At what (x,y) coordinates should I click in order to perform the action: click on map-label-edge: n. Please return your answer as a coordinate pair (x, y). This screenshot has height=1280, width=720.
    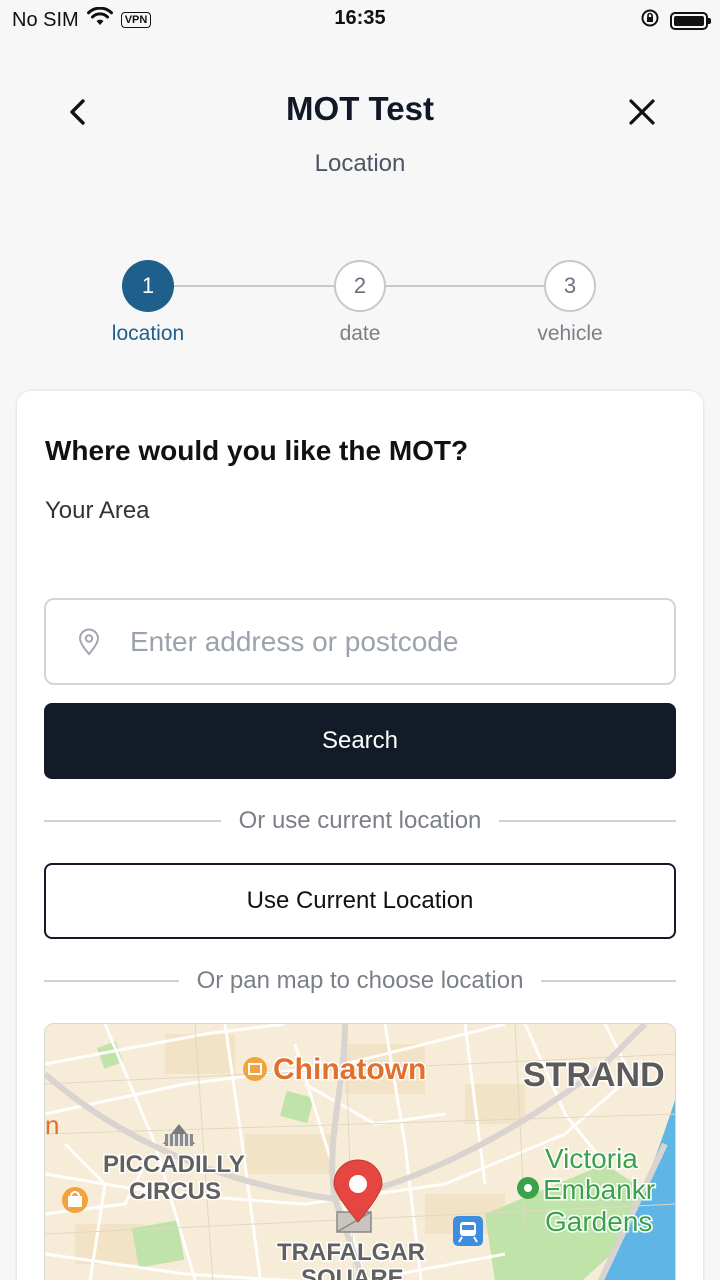
    Looking at the image, I should click on (52, 1125).